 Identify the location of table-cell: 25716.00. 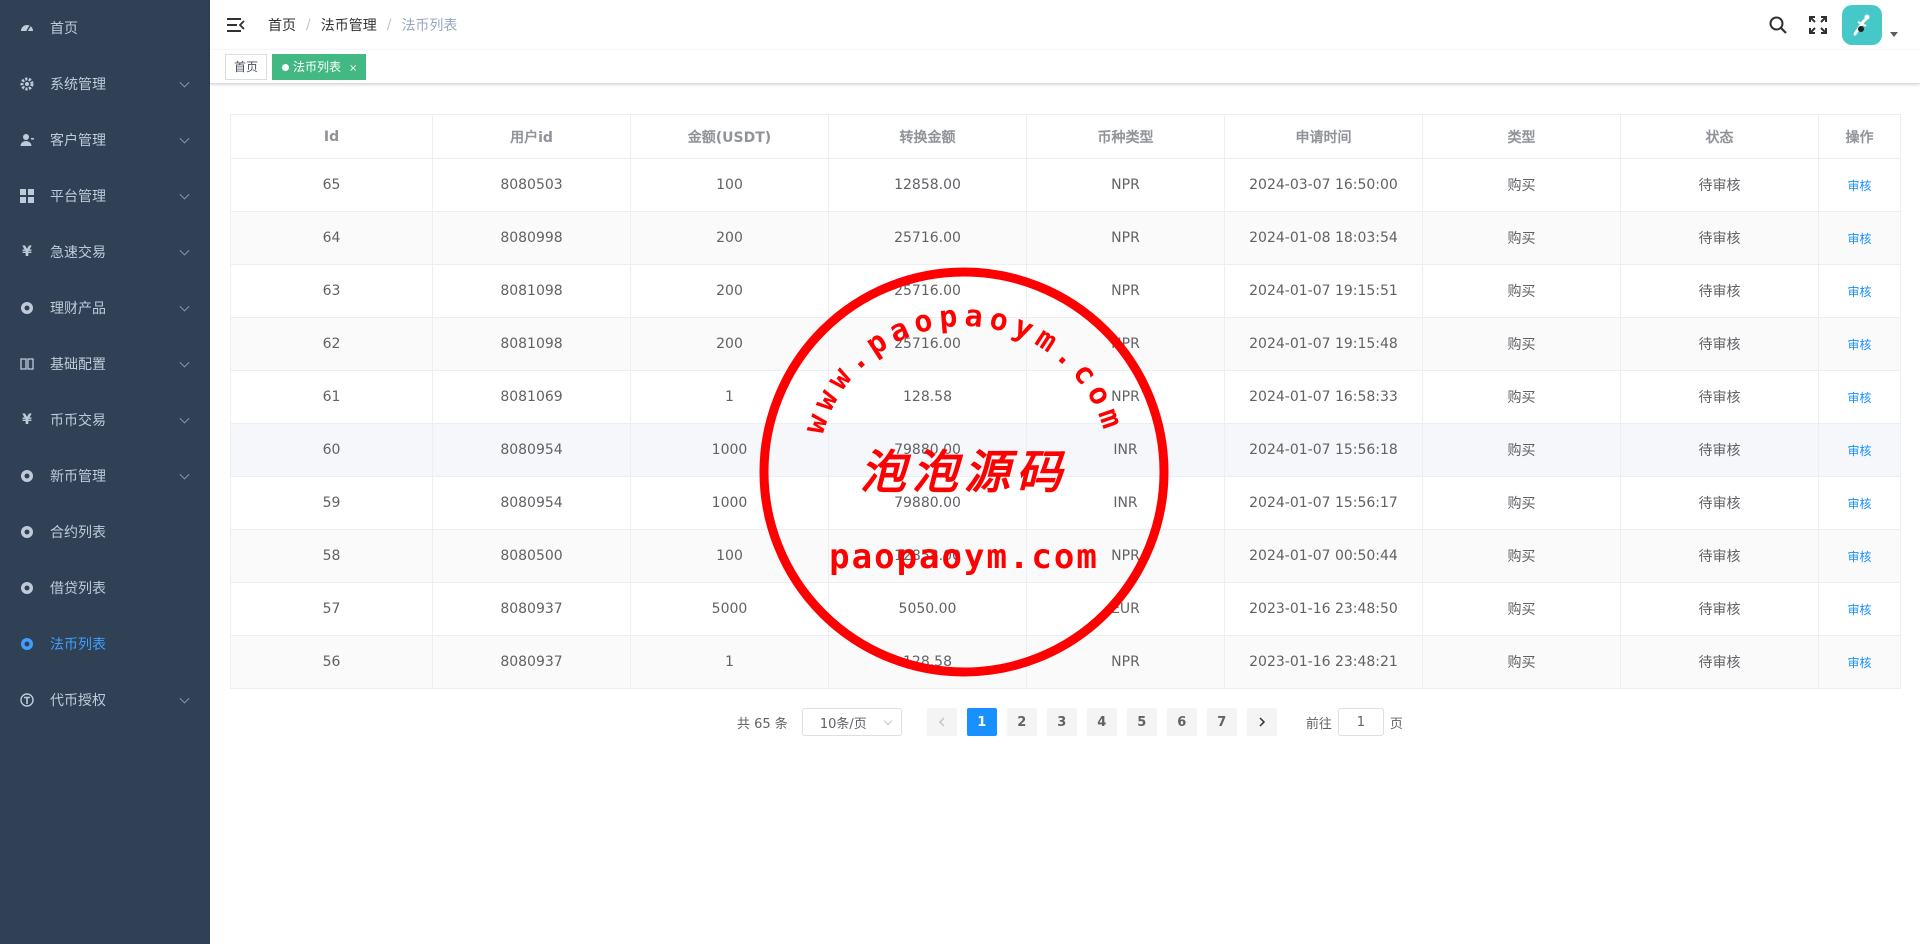
(927, 344).